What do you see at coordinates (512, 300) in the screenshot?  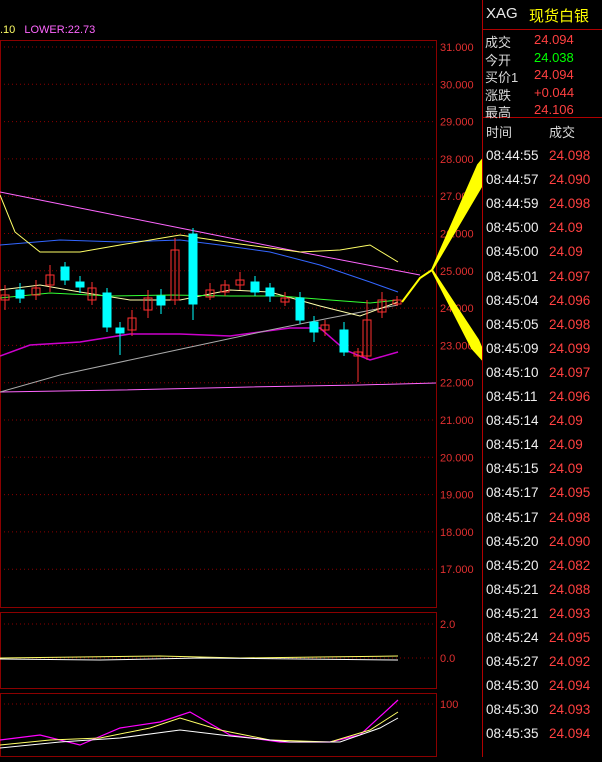 I see `trade-time: 08:45:04` at bounding box center [512, 300].